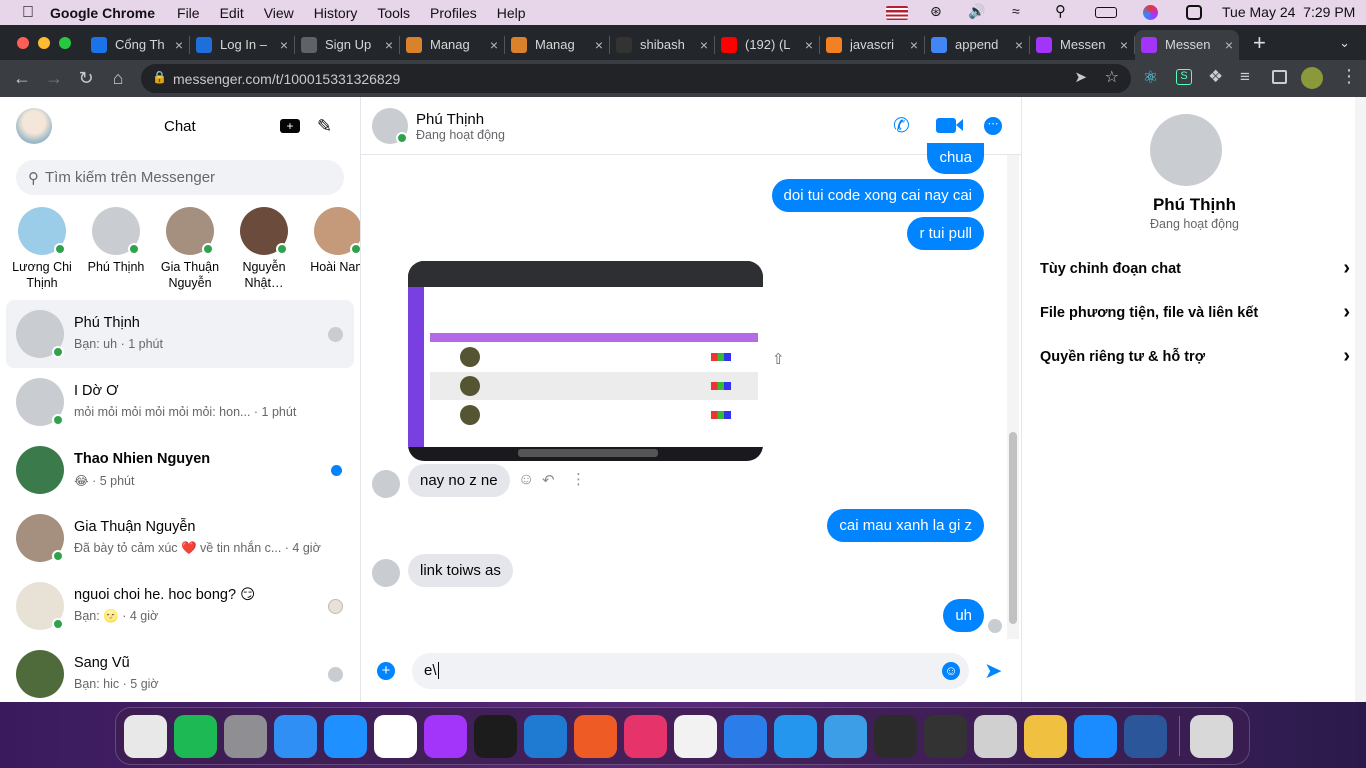 This screenshot has width=1366, height=768. What do you see at coordinates (386, 671) in the screenshot?
I see `more-actions-icon: +` at bounding box center [386, 671].